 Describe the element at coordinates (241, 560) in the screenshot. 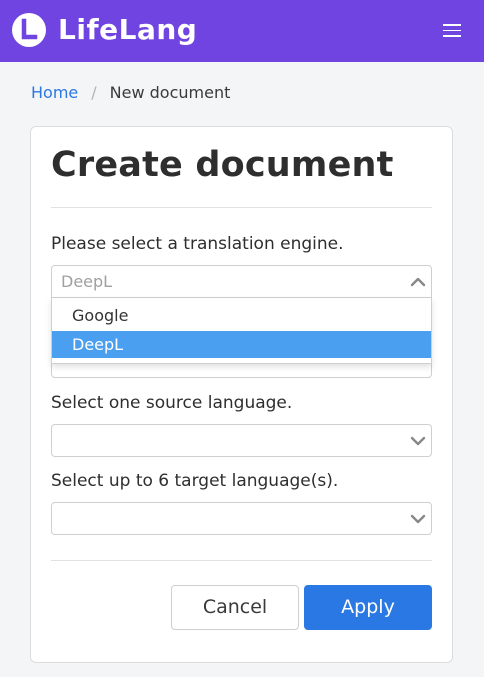

I see `footer-divider` at that location.